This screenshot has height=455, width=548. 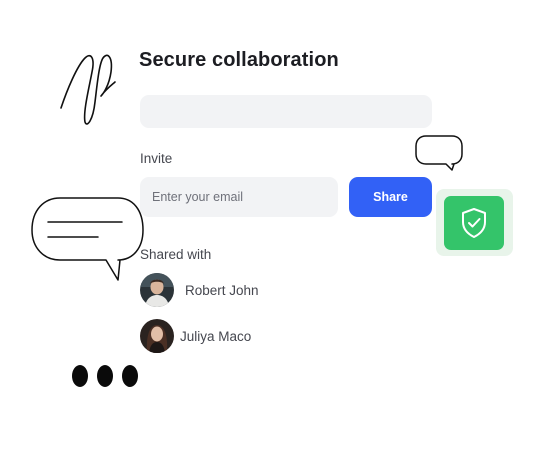 I want to click on title-placeholder-bar, so click(x=286, y=111).